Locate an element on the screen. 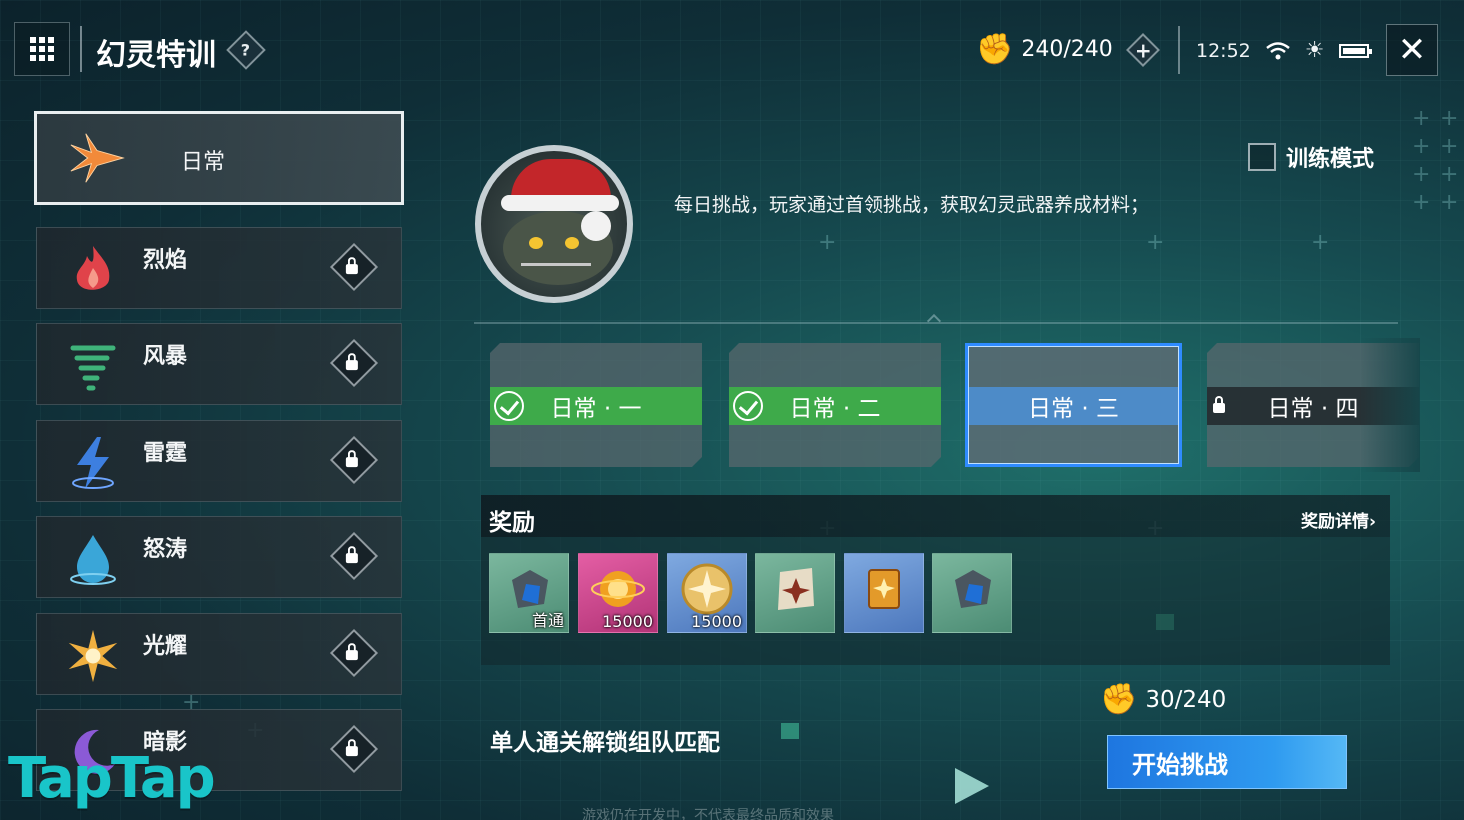 The height and width of the screenshot is (820, 1464). reward-details-link: 奖励详情› is located at coordinates (1338, 519).